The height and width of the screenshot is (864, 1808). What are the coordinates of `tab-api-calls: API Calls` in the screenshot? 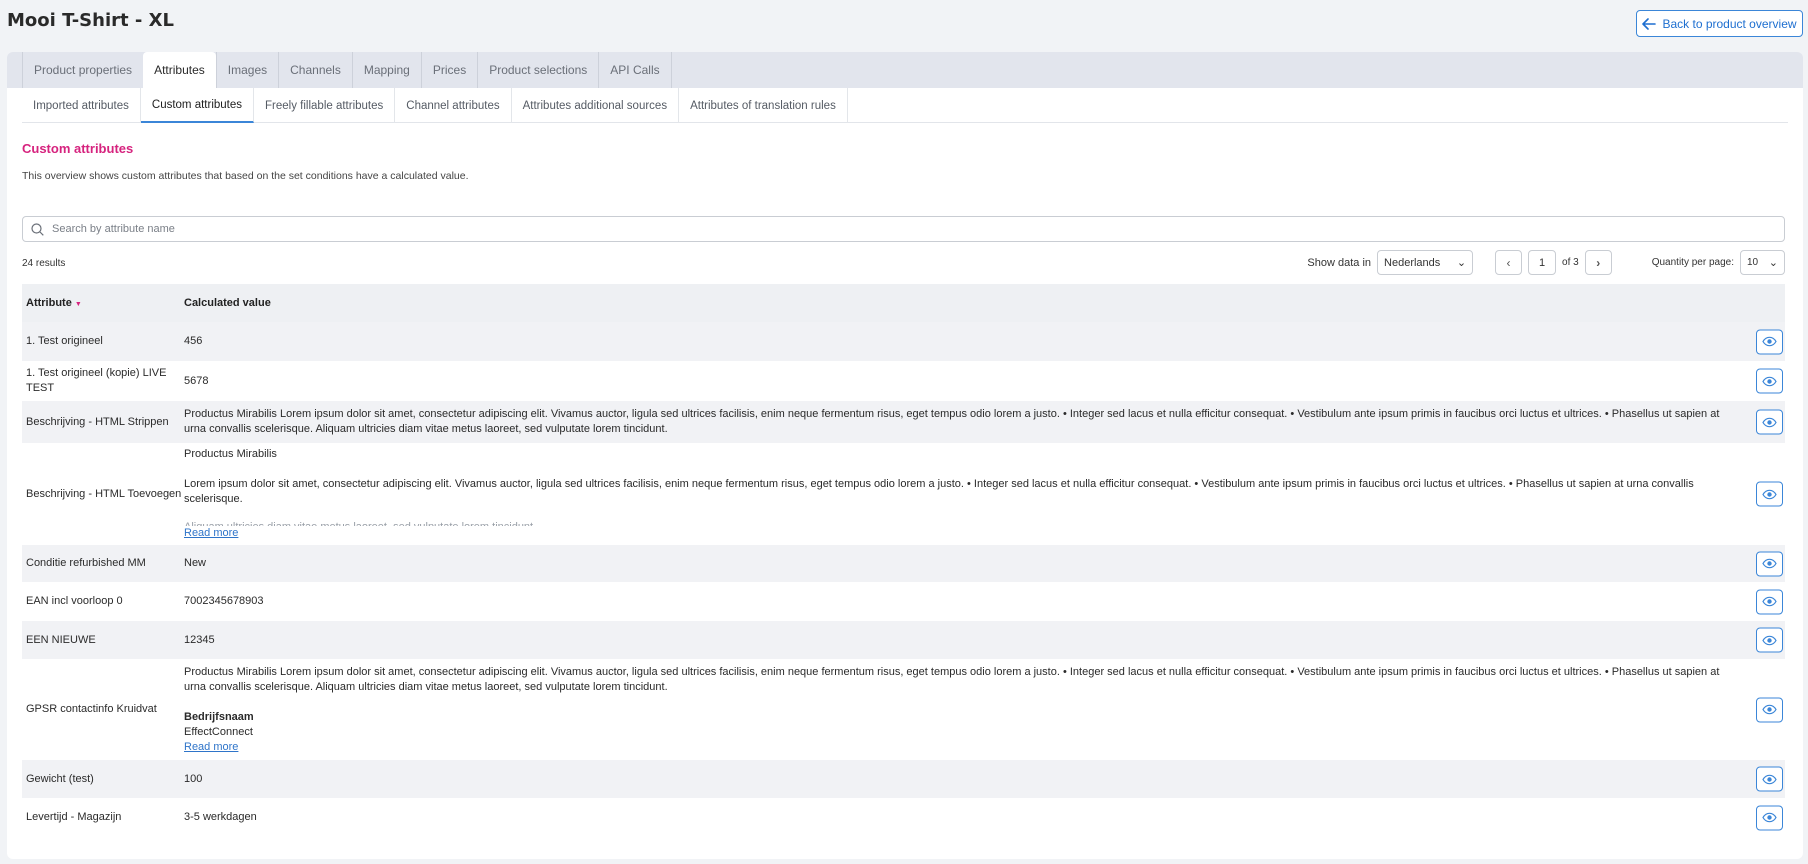 It's located at (635, 70).